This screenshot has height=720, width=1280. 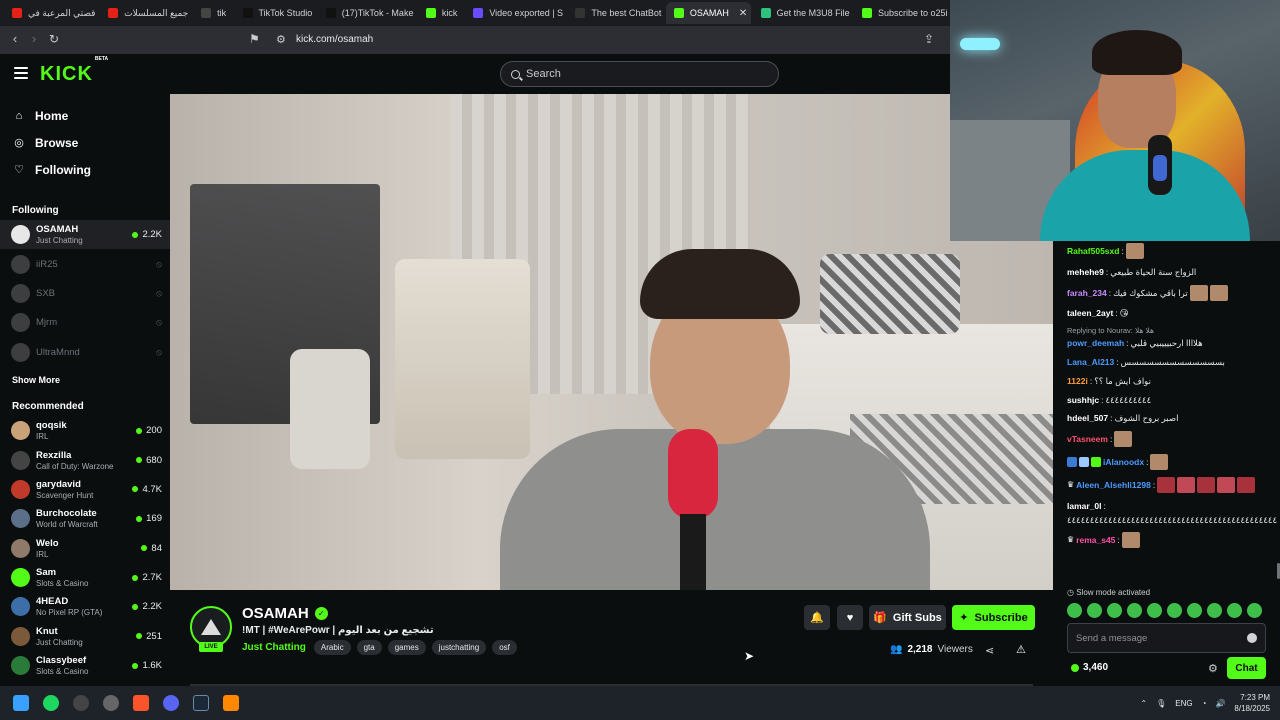 I want to click on chat-username: hdeel_507, so click(x=1087, y=418).